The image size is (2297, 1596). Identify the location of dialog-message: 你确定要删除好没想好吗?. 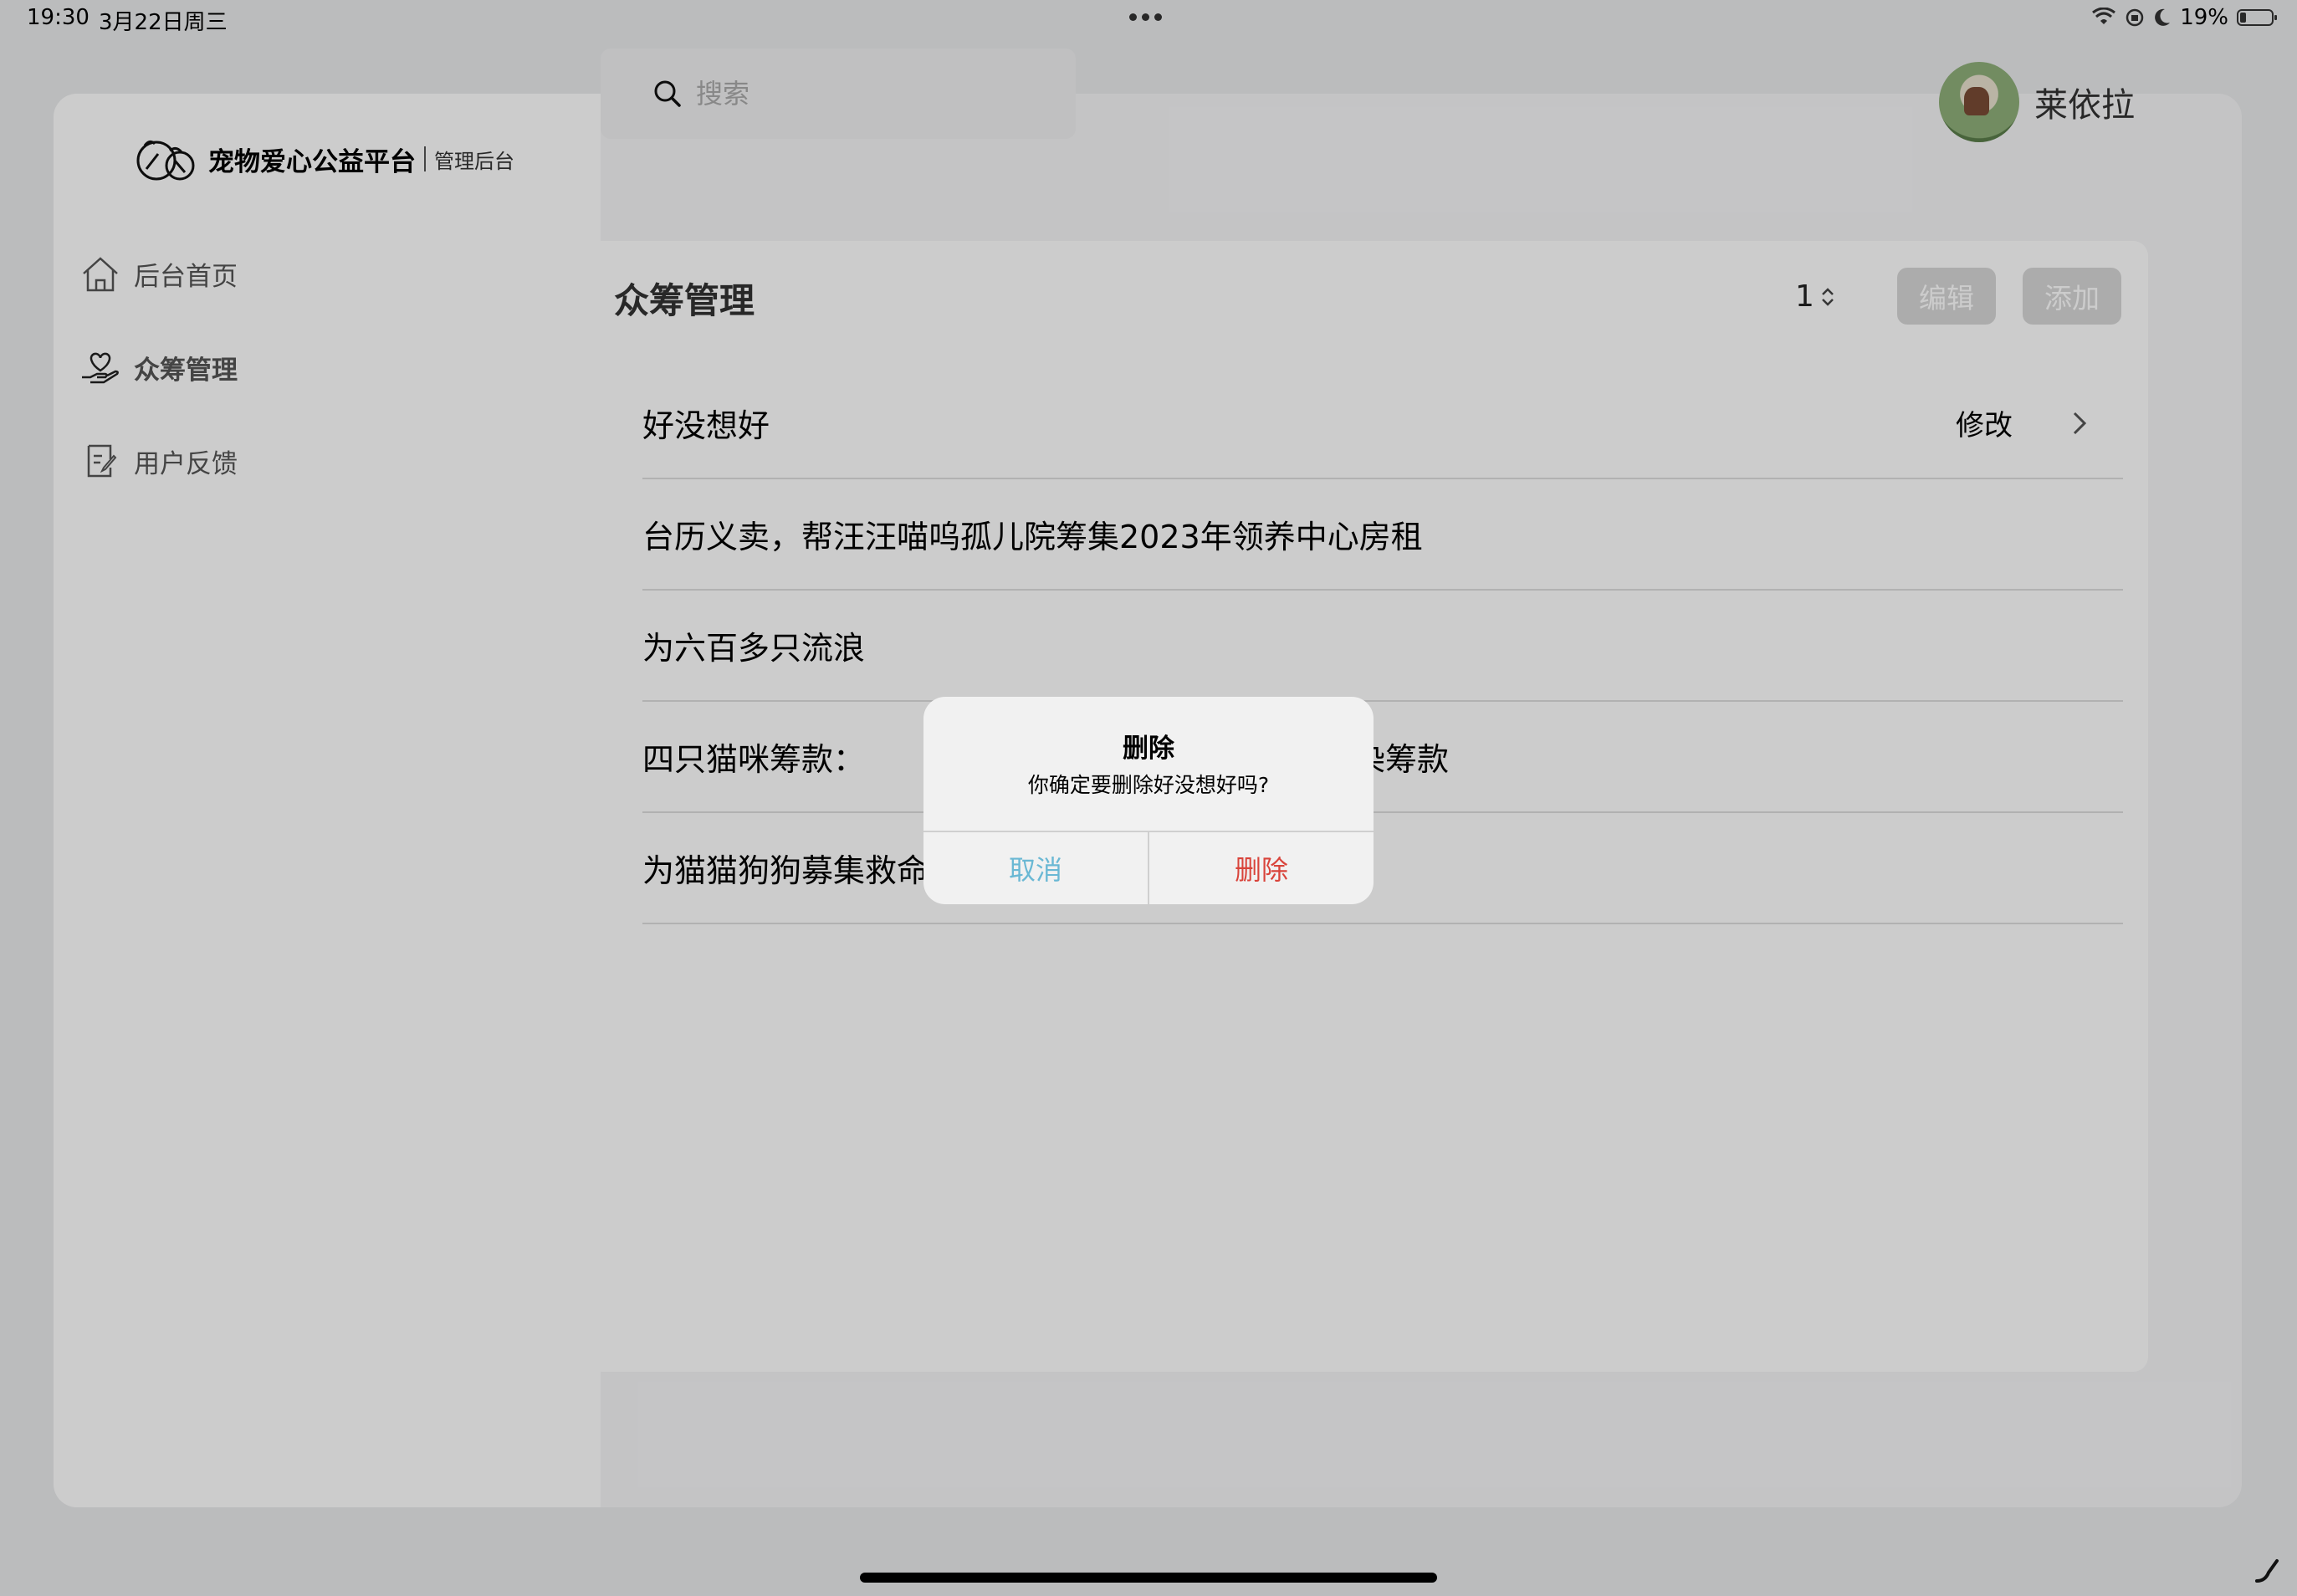
(1148, 785).